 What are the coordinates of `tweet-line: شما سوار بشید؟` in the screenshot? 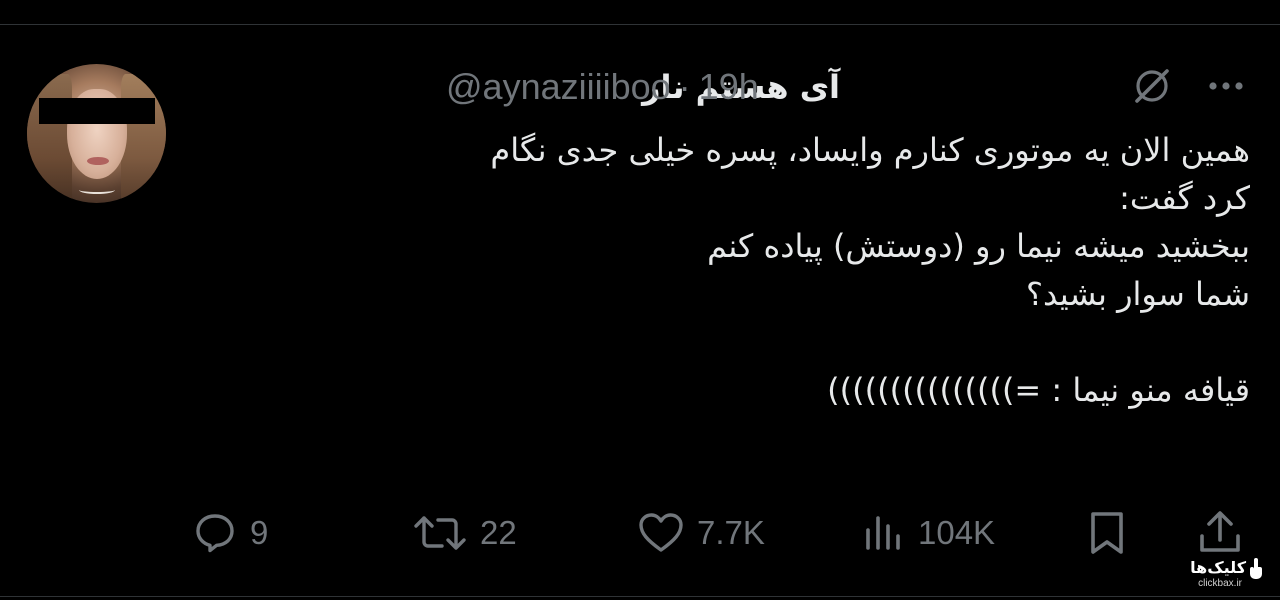 It's located at (1138, 294).